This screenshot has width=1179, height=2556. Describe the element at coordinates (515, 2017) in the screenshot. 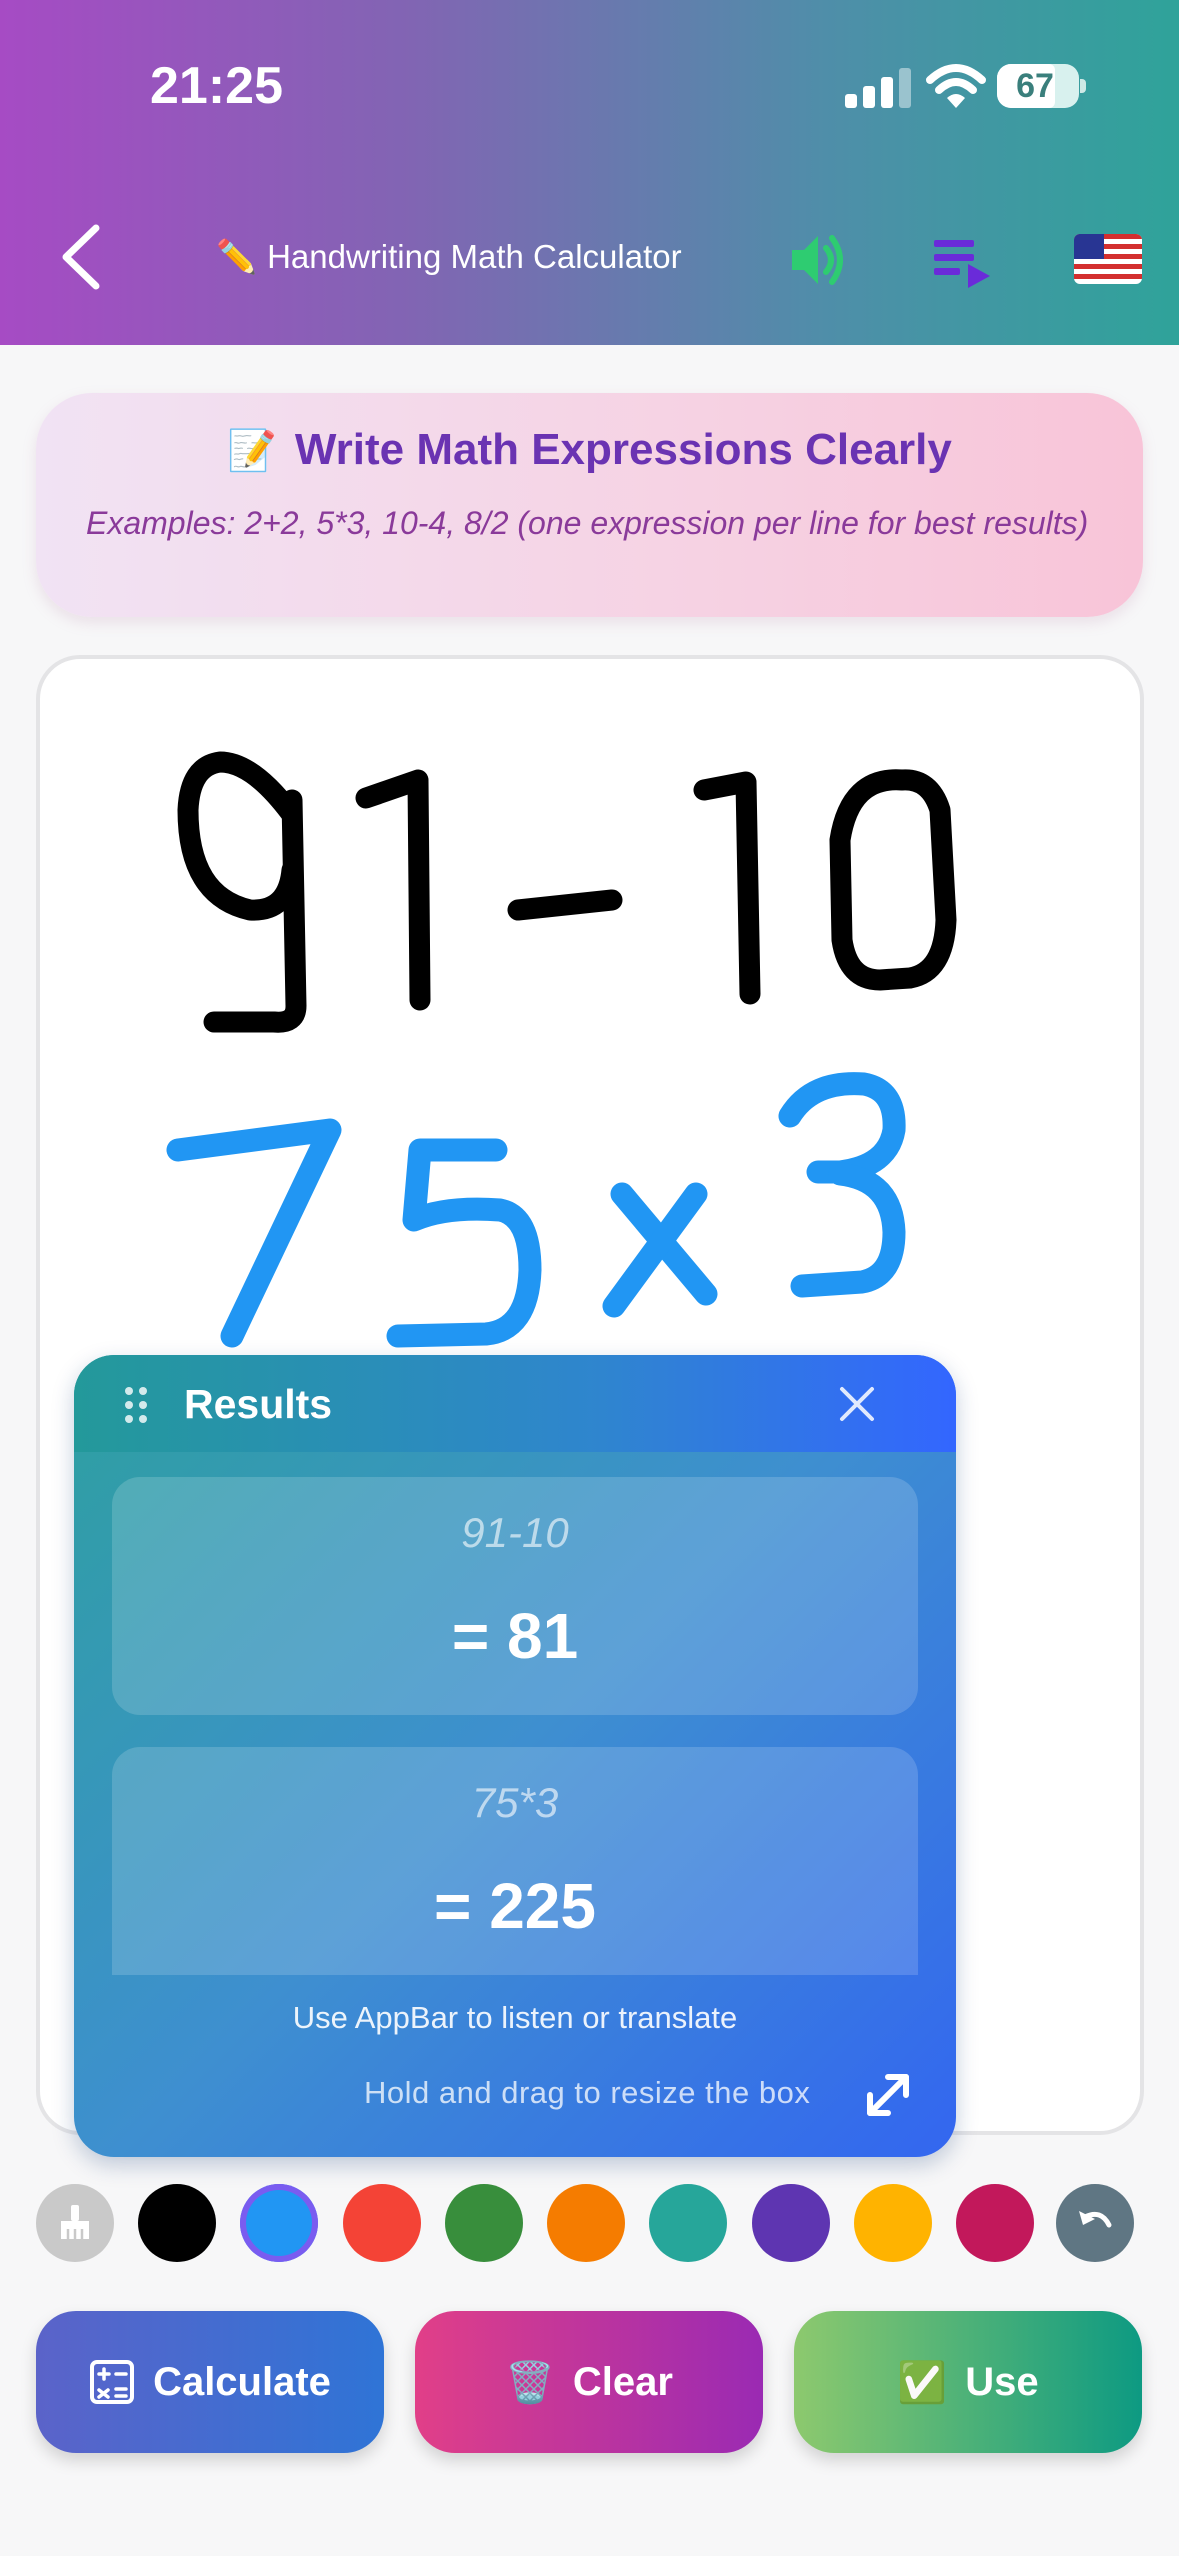

I see `appbar-hint: Use AppBar to listen or translate` at that location.